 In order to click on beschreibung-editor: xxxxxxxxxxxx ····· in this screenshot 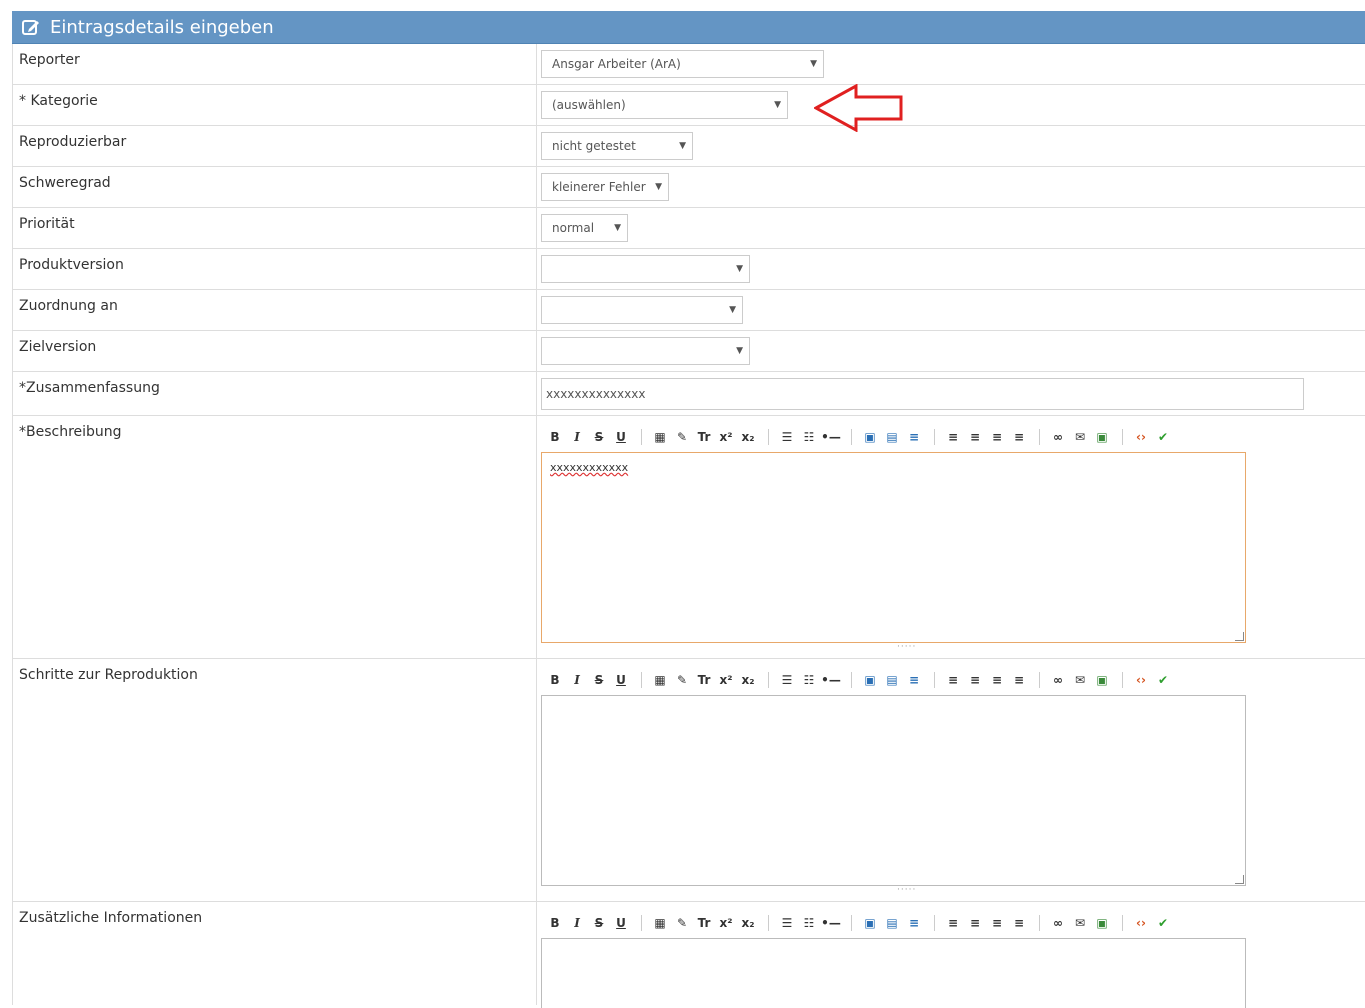, I will do `click(893, 552)`.